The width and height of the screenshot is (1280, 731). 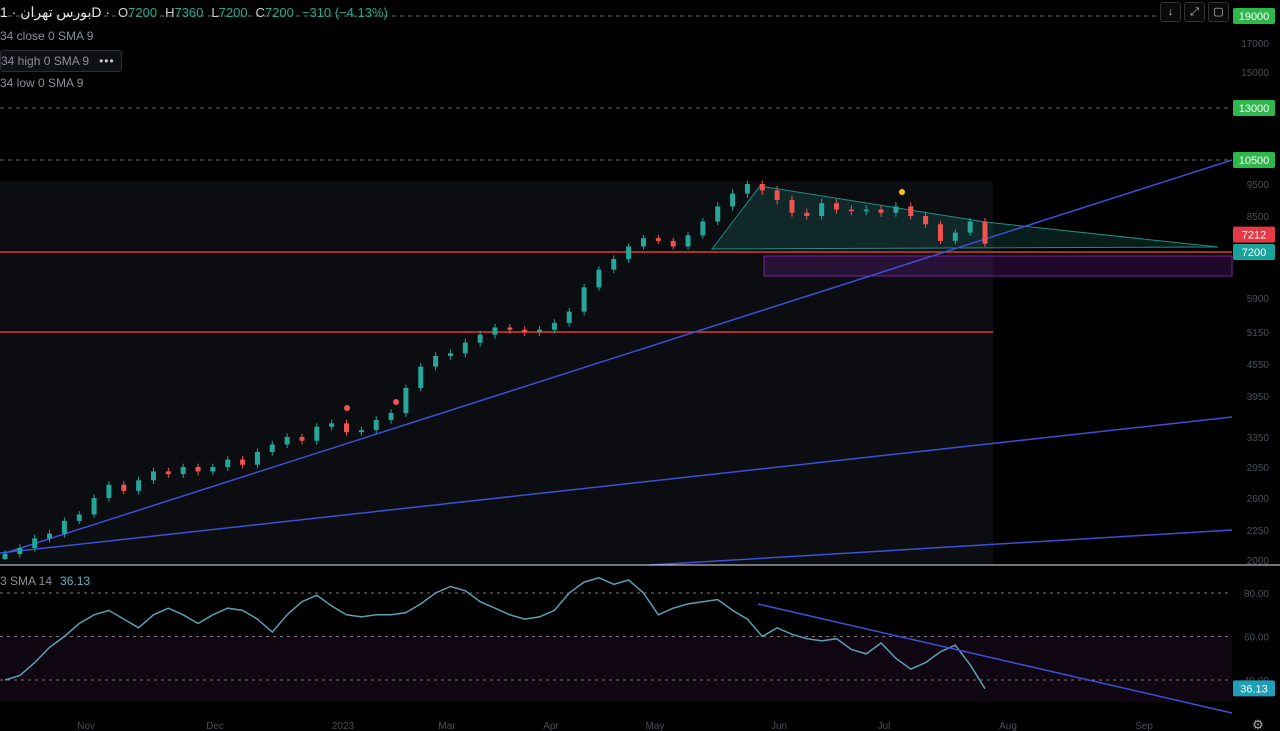 I want to click on rsi-legend: 3 SMA 14 36.13, so click(x=45, y=581).